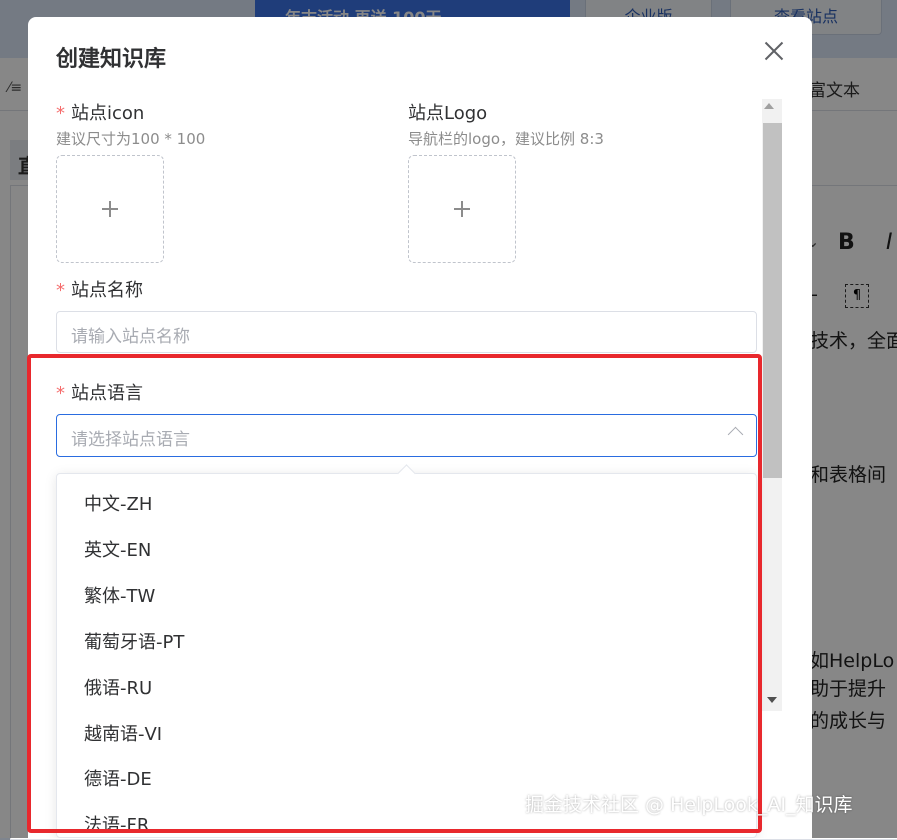 The image size is (897, 840). I want to click on site-language-placeholder: 请选择站点语言, so click(130, 440).